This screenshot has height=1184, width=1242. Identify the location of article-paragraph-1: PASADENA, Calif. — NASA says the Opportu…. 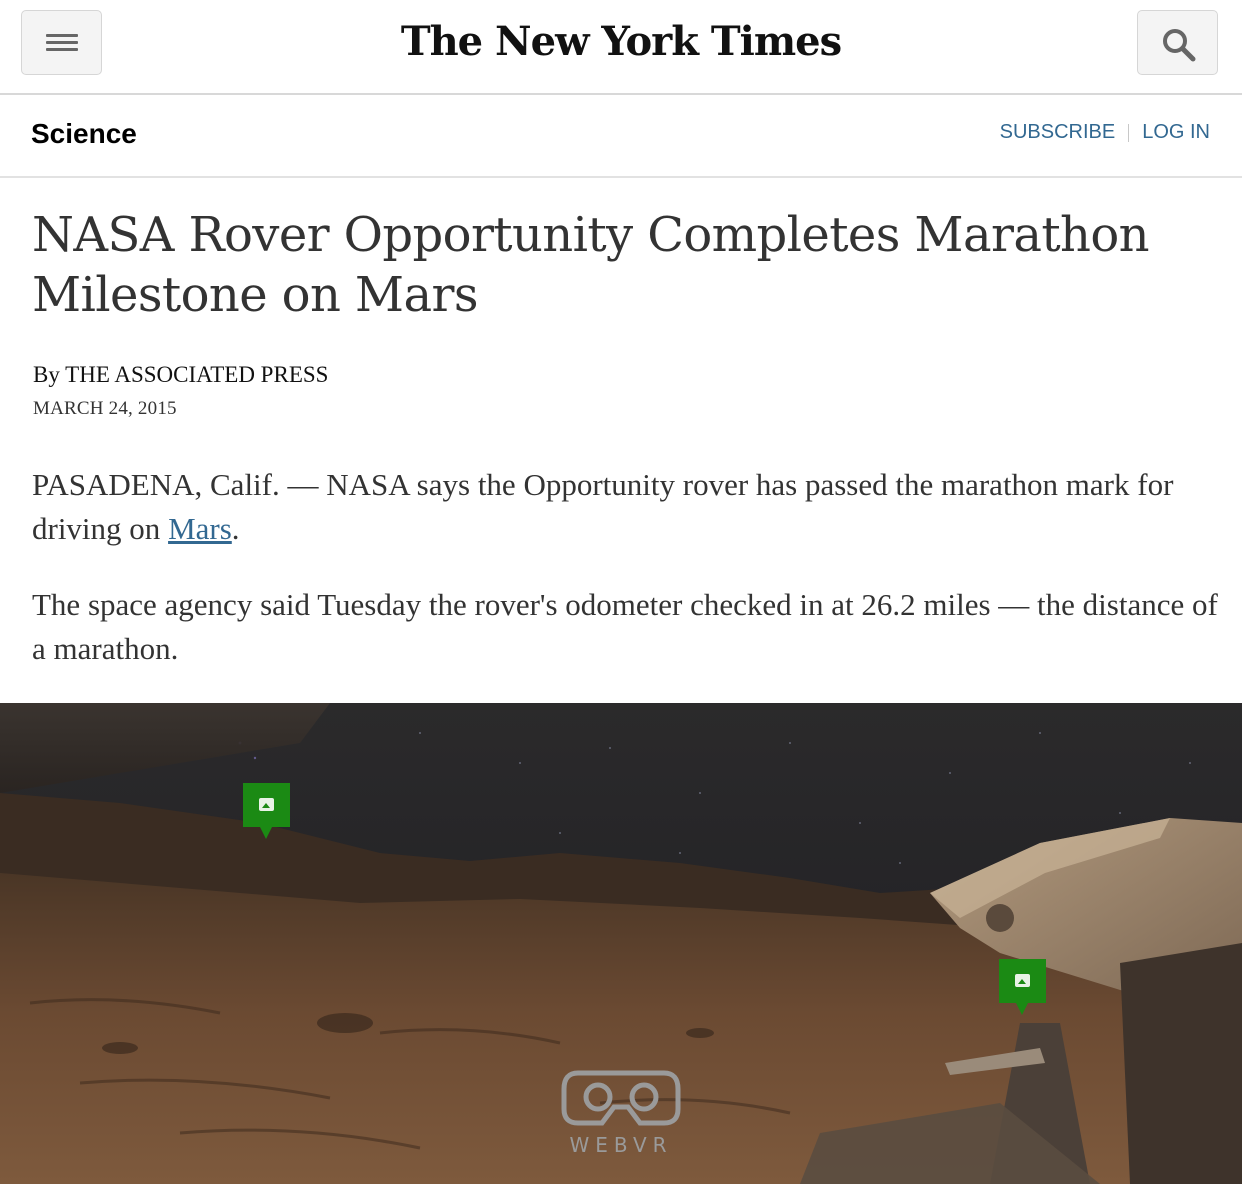
(627, 507).